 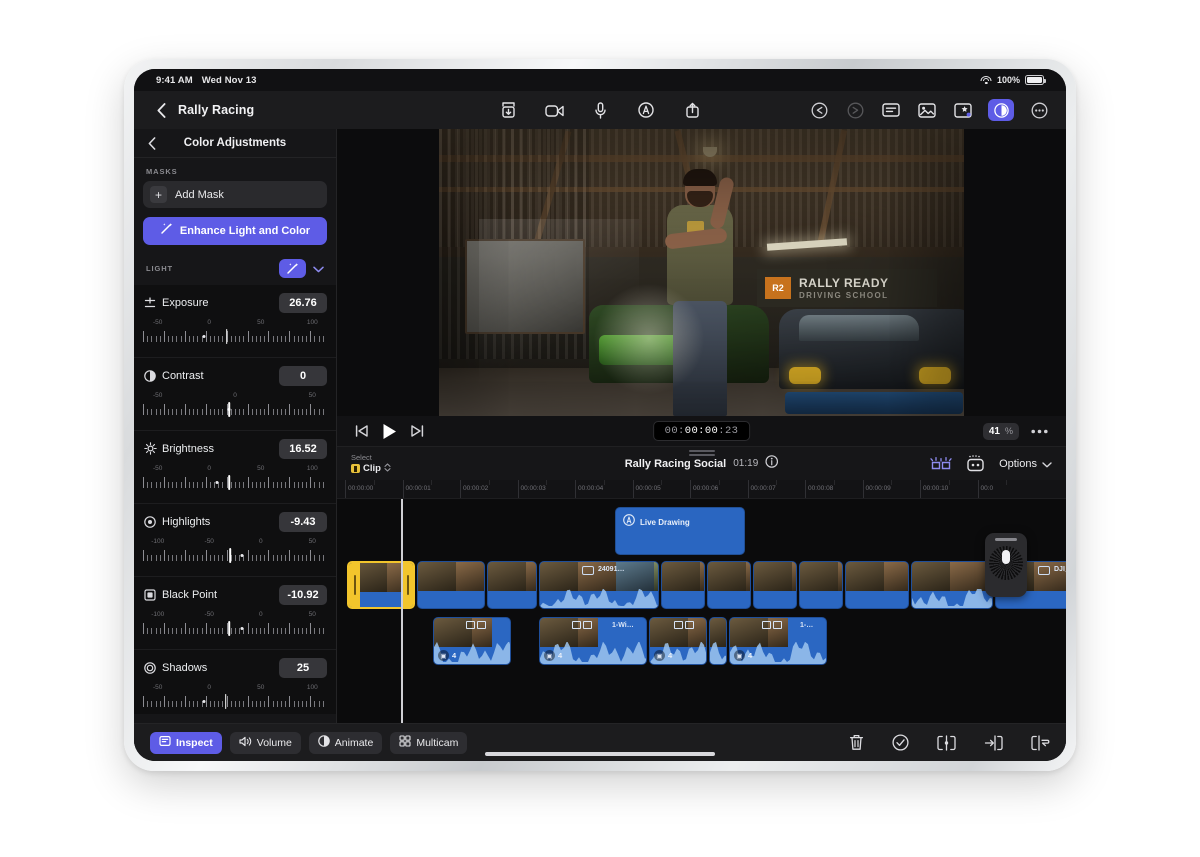 I want to click on adjustment-label: Black Point, so click(x=190, y=594).